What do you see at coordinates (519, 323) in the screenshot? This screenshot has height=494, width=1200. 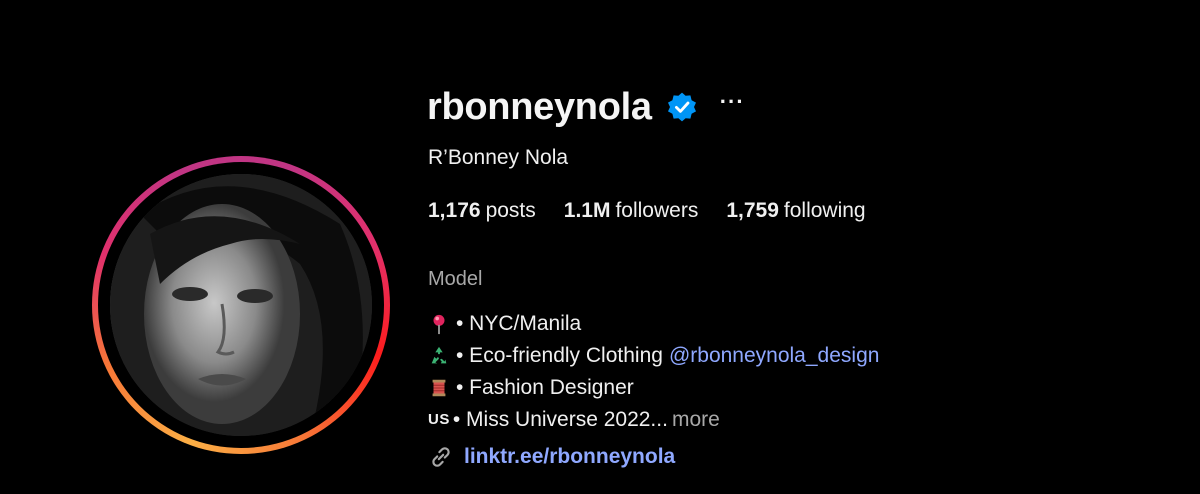 I see `bio-location: • NYC/Manila` at bounding box center [519, 323].